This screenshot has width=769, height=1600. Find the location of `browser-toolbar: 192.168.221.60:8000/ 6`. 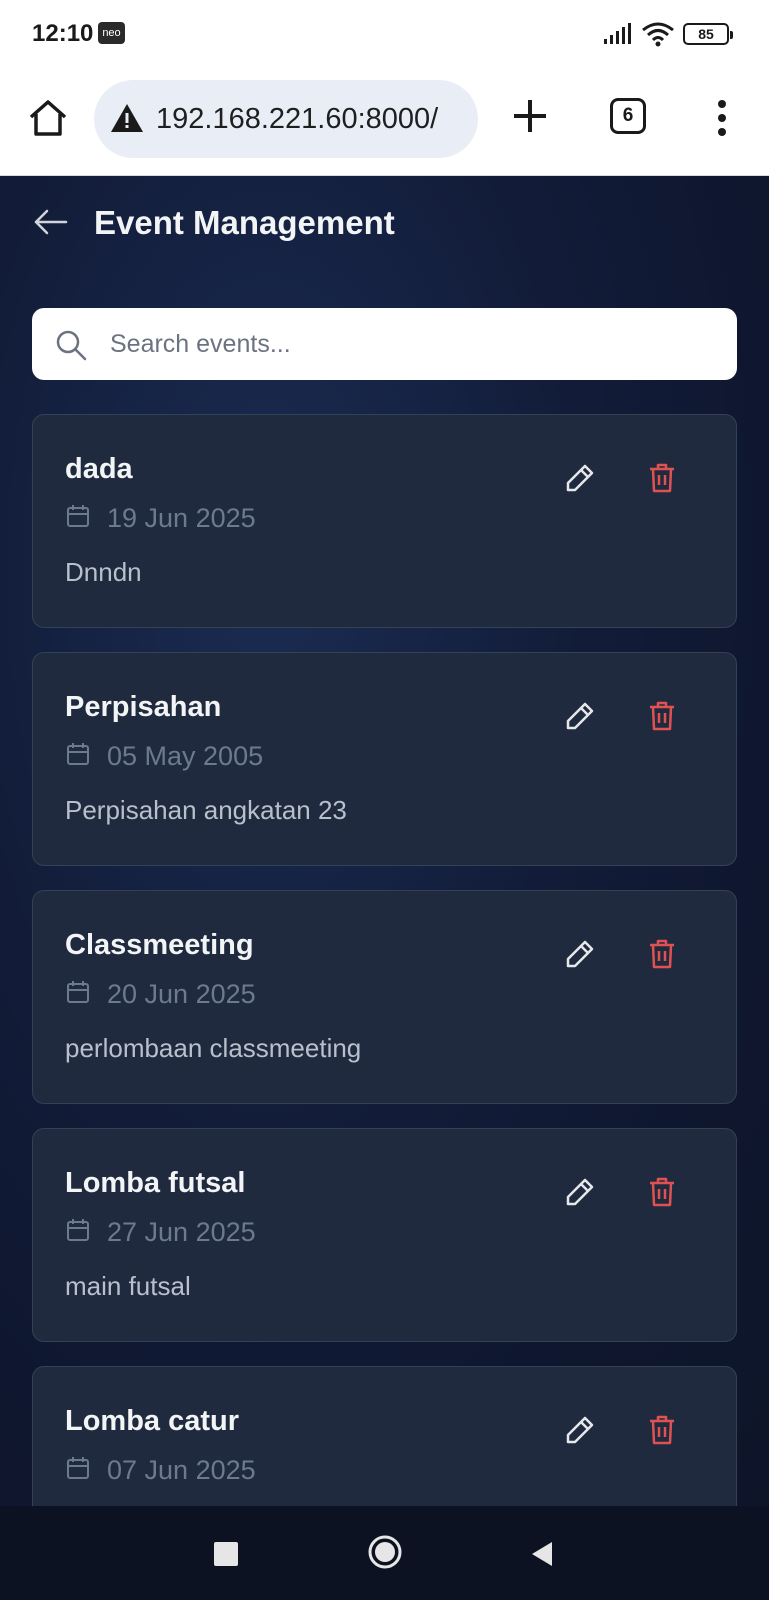

browser-toolbar: 192.168.221.60:8000/ 6 is located at coordinates (384, 122).